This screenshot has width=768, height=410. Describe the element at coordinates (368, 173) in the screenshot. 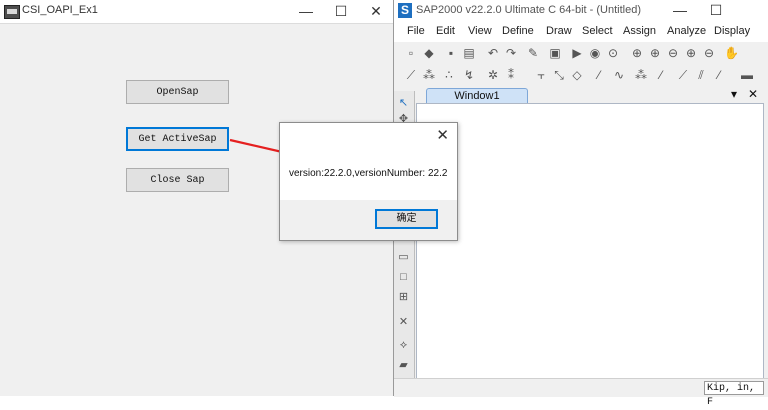

I see `dialog-message: version:22.2.0,versionNumber: 22.2` at that location.